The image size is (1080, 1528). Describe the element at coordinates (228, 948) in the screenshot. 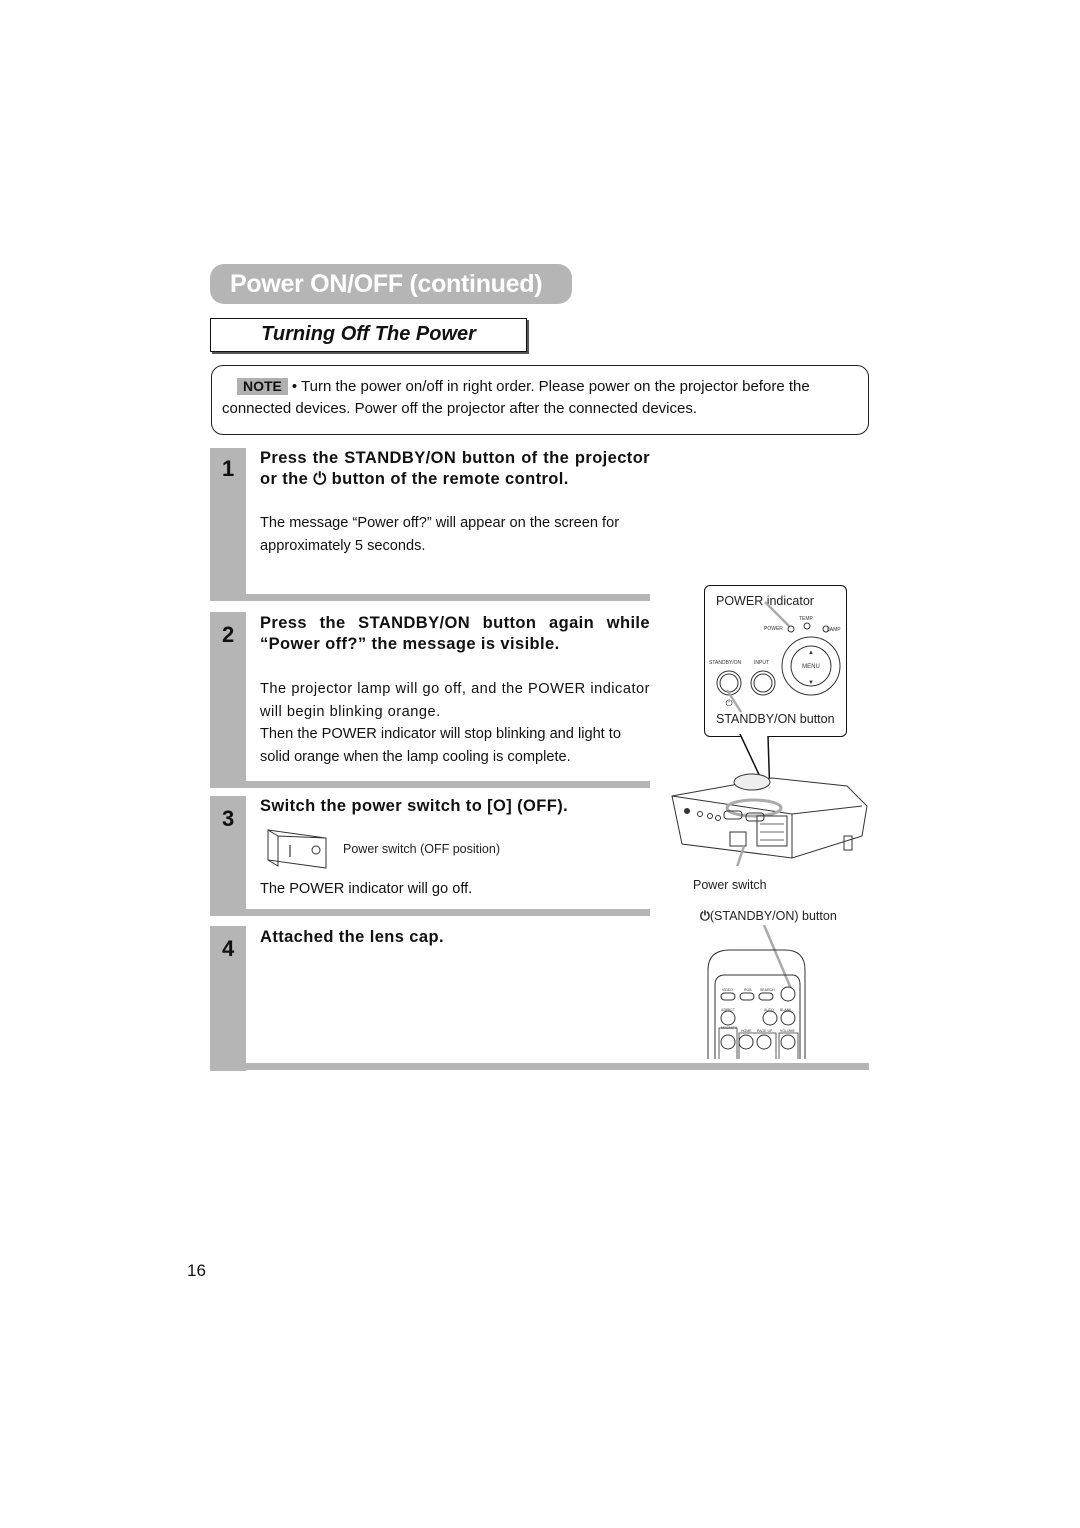

I see `step-number: 4` at that location.